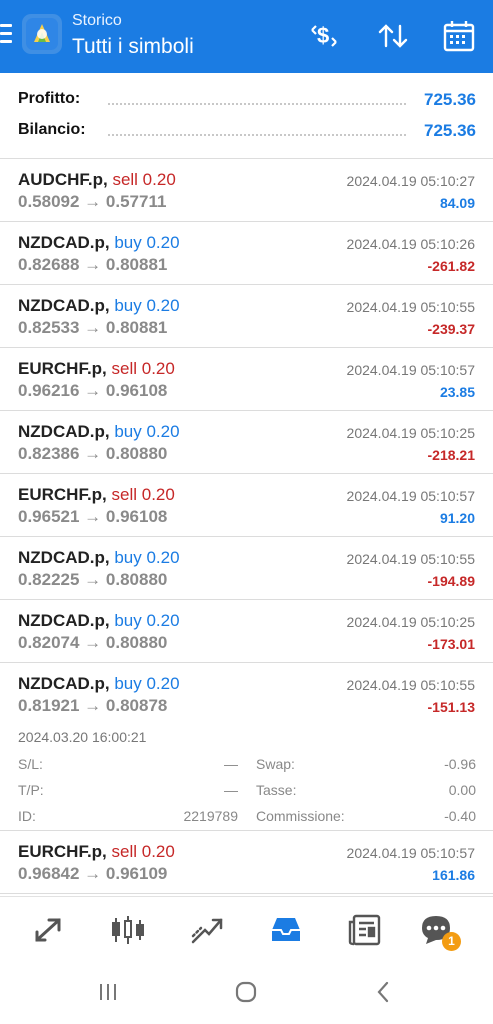 This screenshot has width=493, height=1024. I want to click on profit-row: Profitto: 725.36, so click(247, 102).